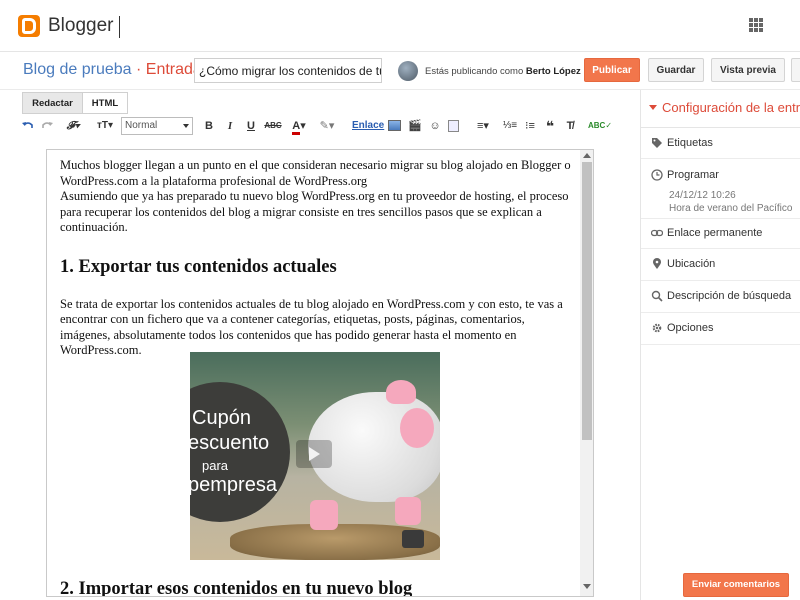 The height and width of the screenshot is (600, 800). What do you see at coordinates (715, 233) in the screenshot?
I see `sidebar-item-label: Enlace permanente` at bounding box center [715, 233].